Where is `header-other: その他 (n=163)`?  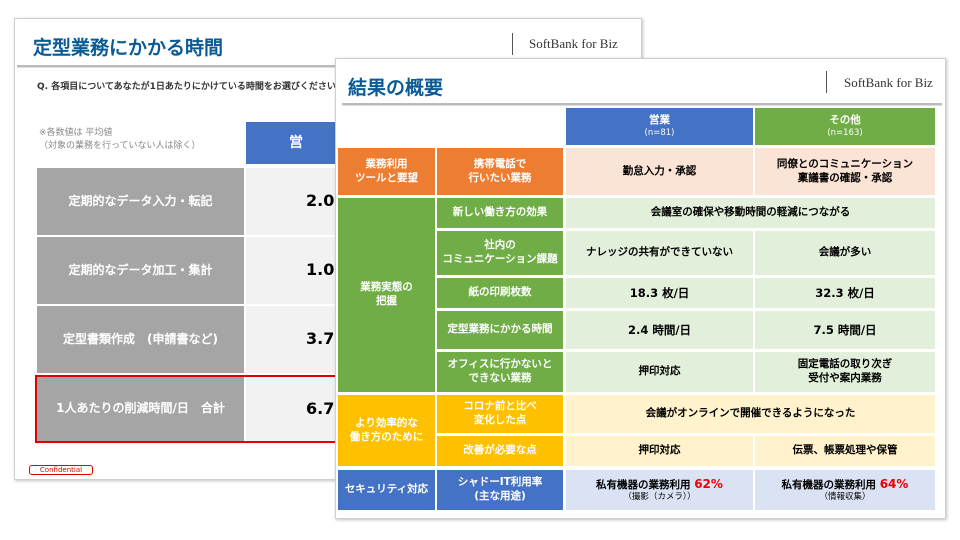
header-other: その他 (n=163) is located at coordinates (845, 126).